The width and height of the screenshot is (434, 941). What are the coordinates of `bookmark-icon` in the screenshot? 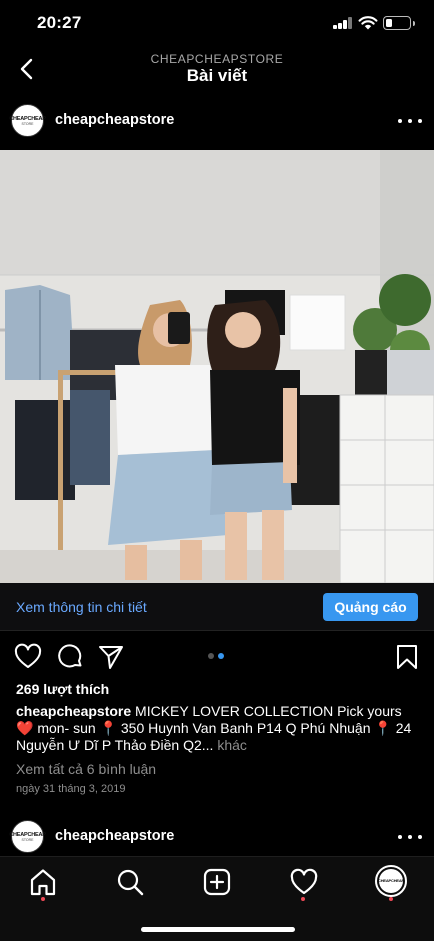 It's located at (407, 657).